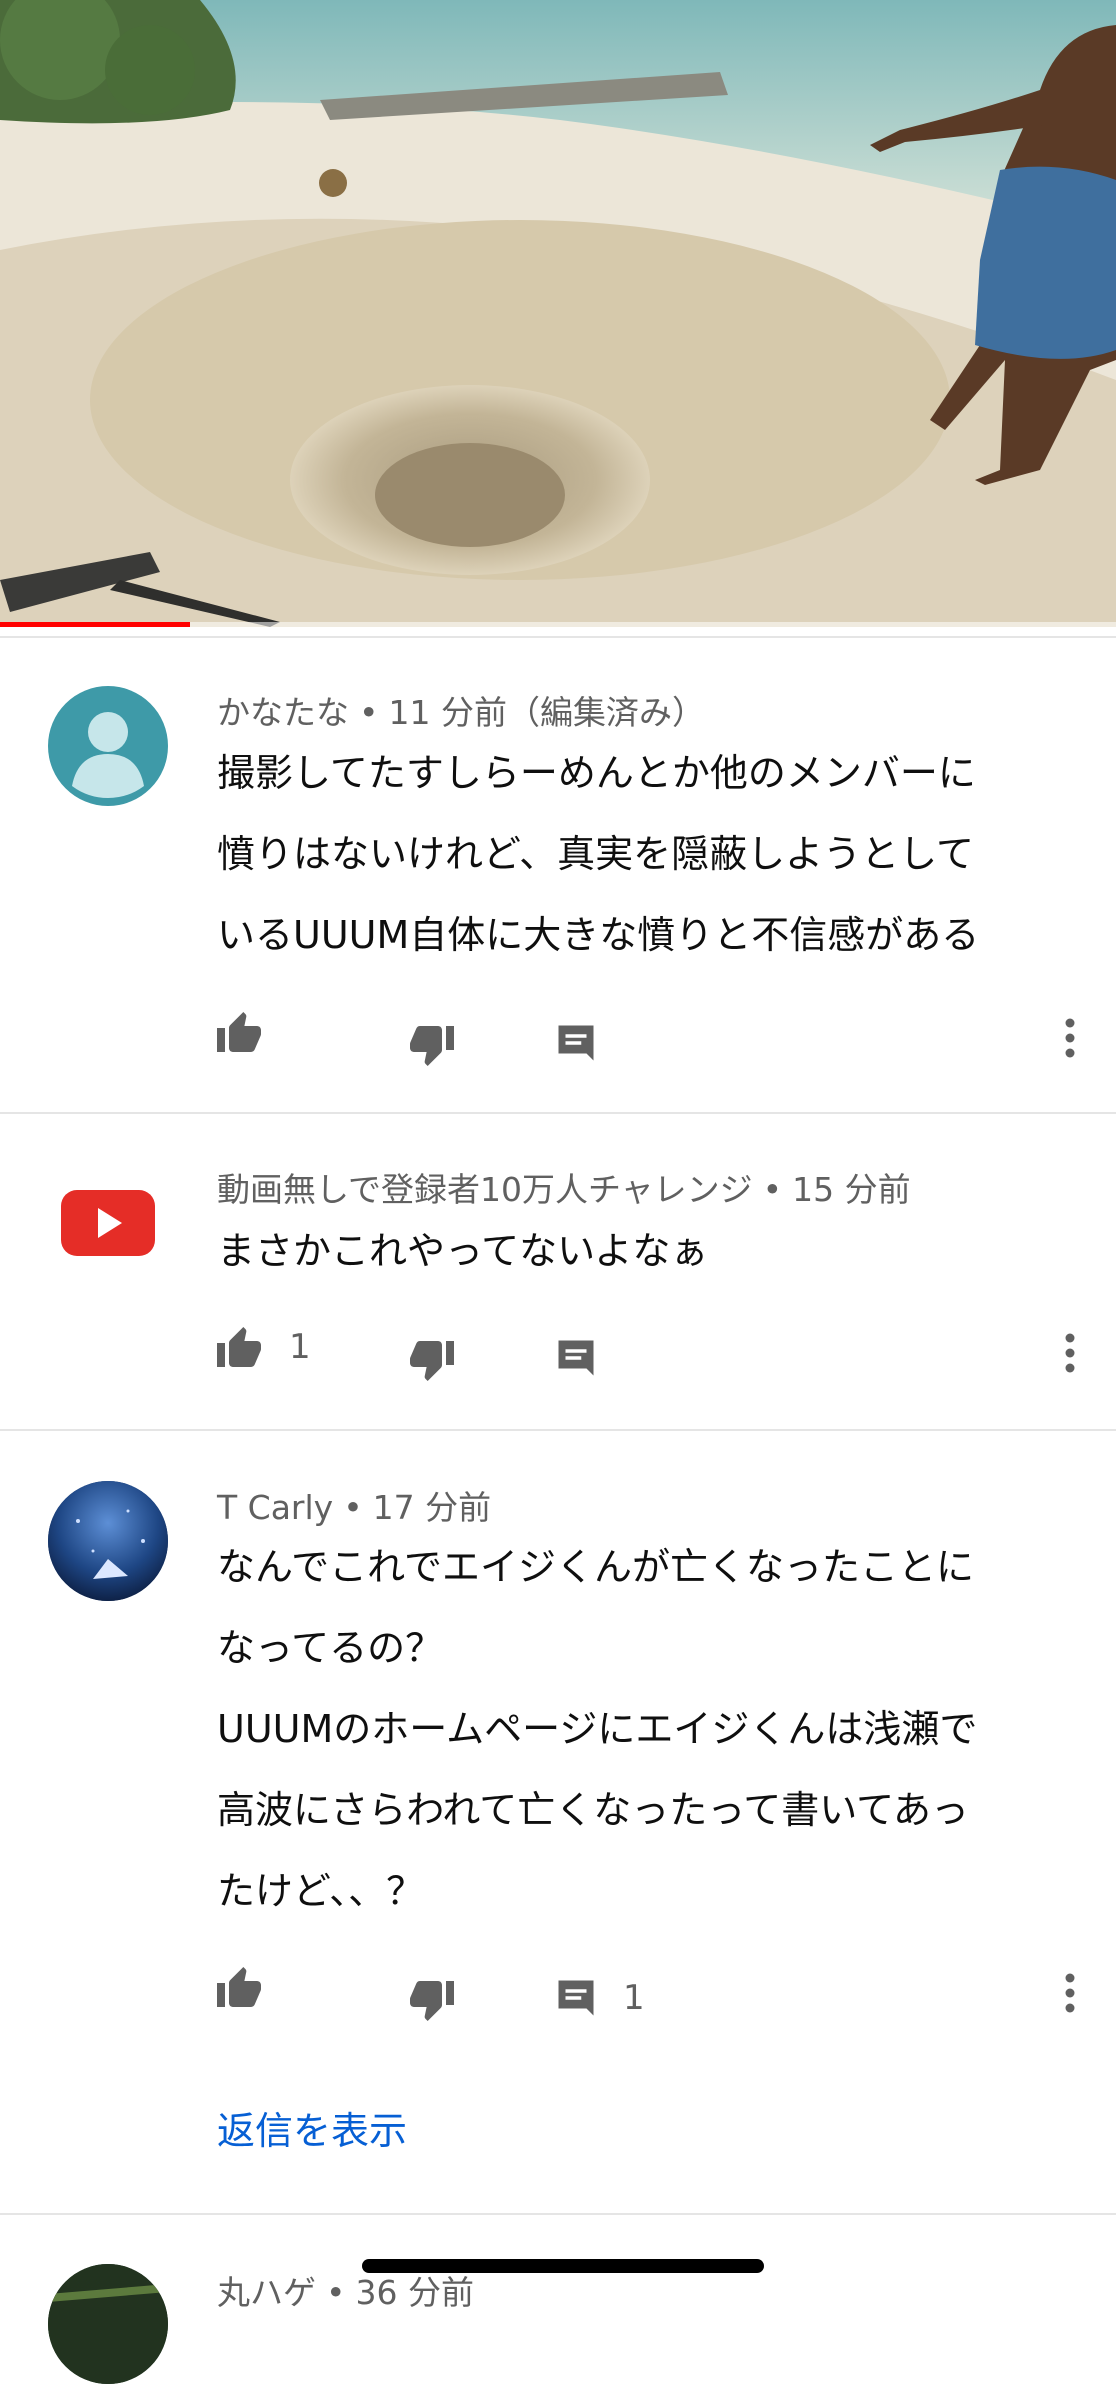 The width and height of the screenshot is (1116, 2384). I want to click on comment-line: まさかこれやってないよなぁ, so click(463, 1251).